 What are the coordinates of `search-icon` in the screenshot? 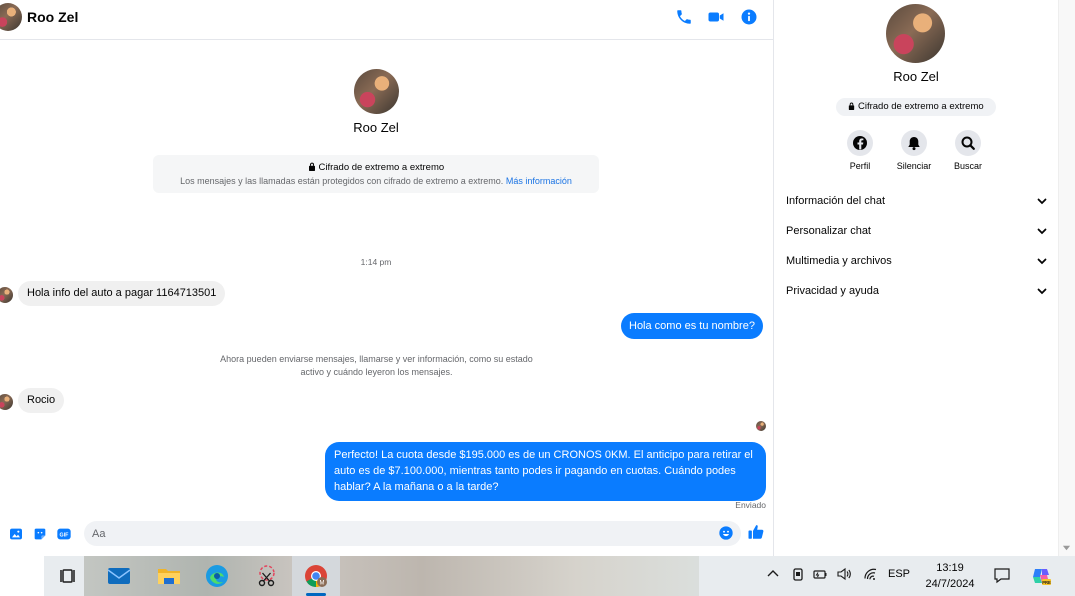 It's located at (968, 143).